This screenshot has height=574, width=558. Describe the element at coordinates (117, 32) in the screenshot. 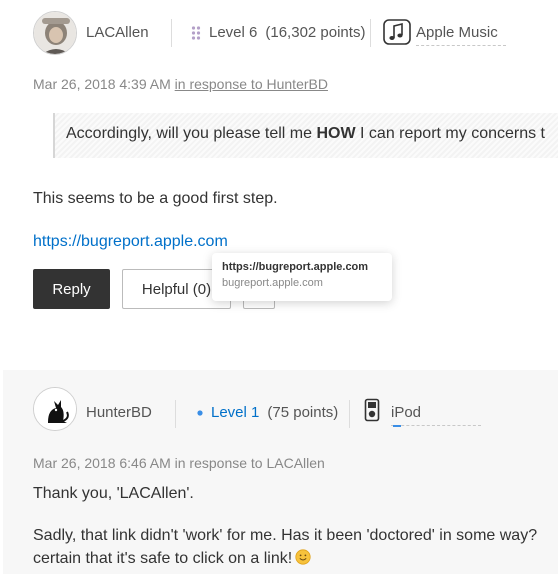

I see `author-name: LACAllen` at that location.